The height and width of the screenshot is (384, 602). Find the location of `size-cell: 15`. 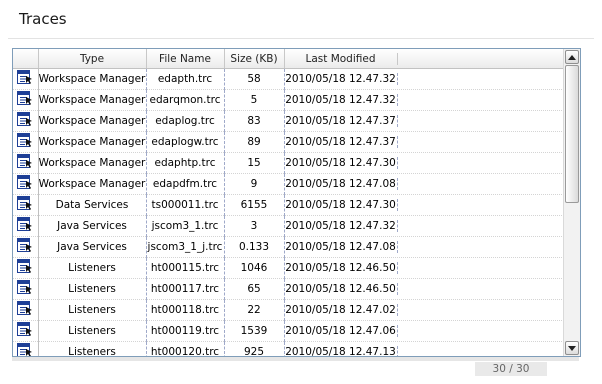

size-cell: 15 is located at coordinates (254, 163).